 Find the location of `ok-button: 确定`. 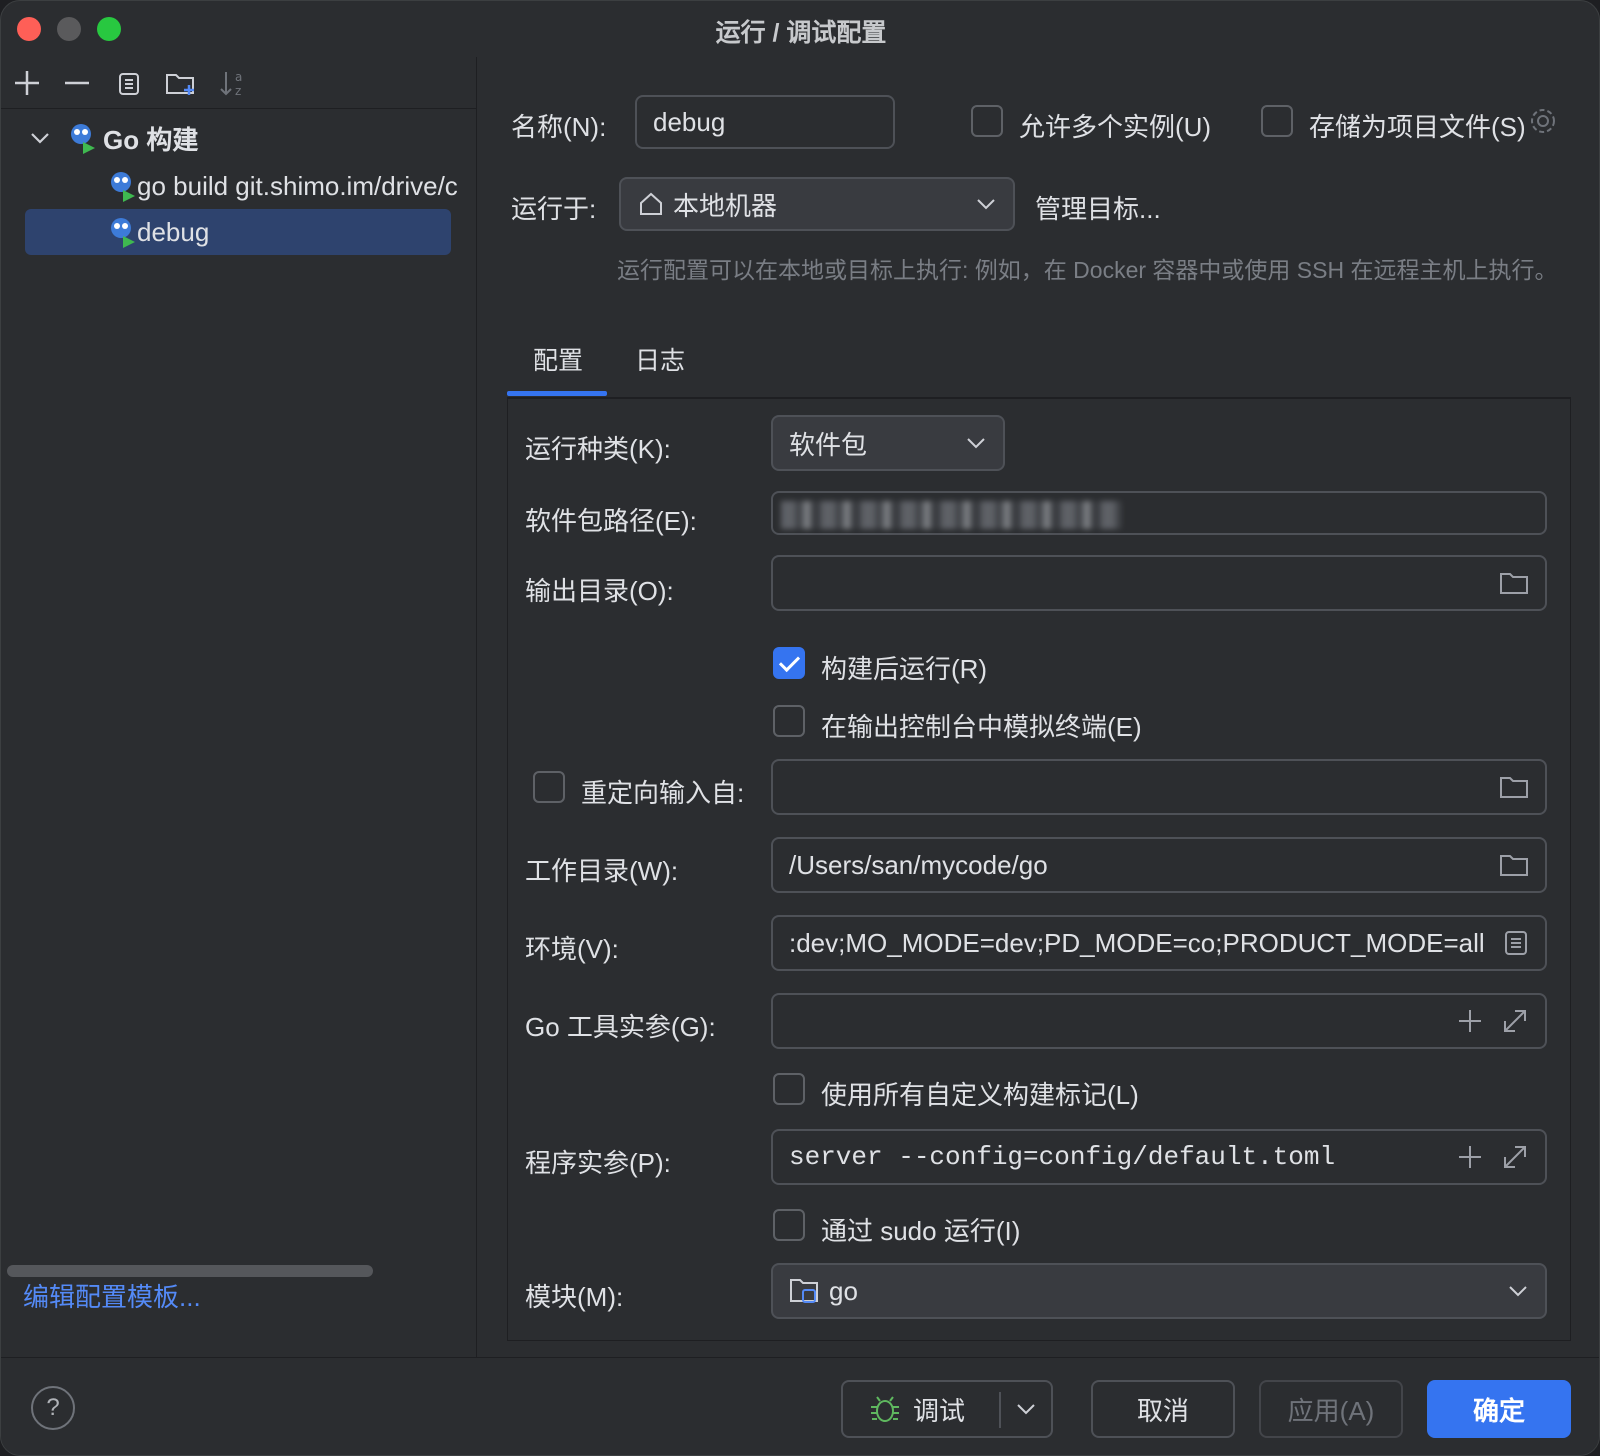

ok-button: 确定 is located at coordinates (1499, 1409).